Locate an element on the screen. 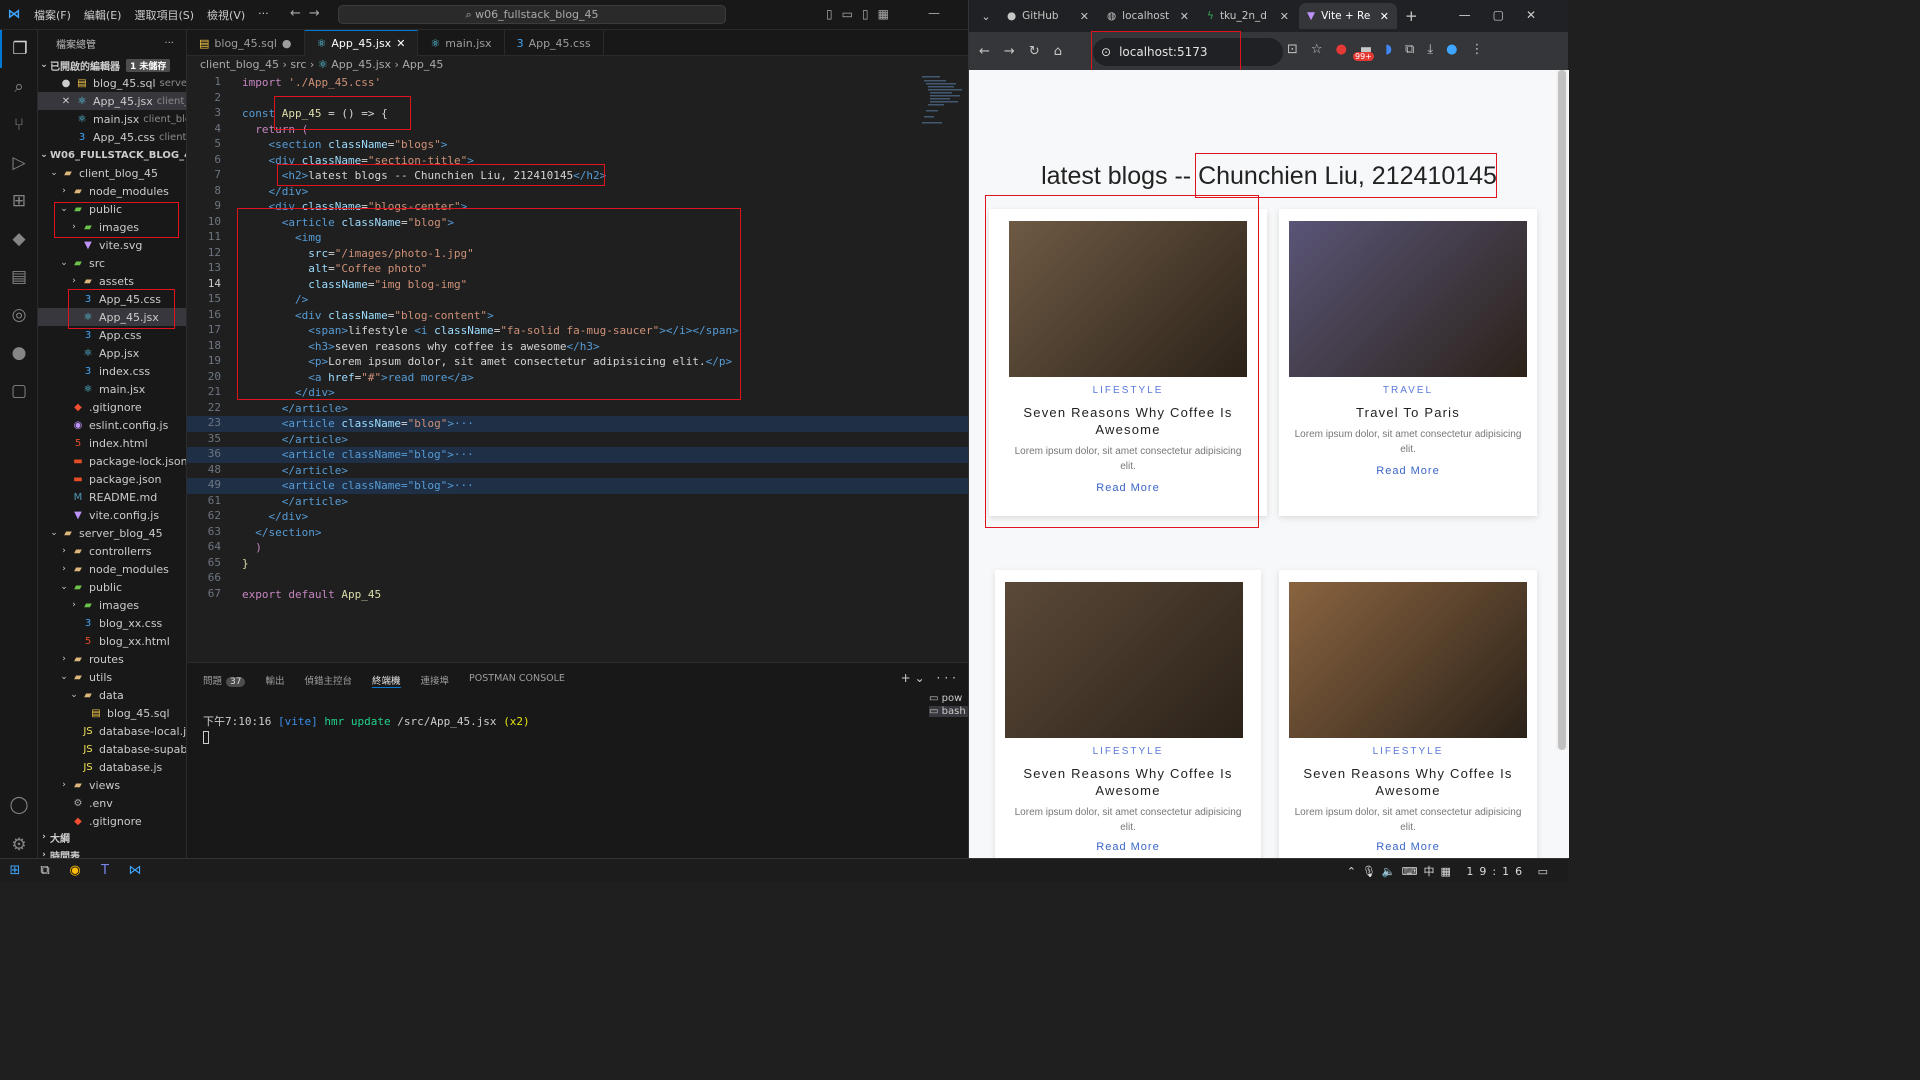  browser-tab: ◍ localhost ✕ is located at coordinates (1148, 16).